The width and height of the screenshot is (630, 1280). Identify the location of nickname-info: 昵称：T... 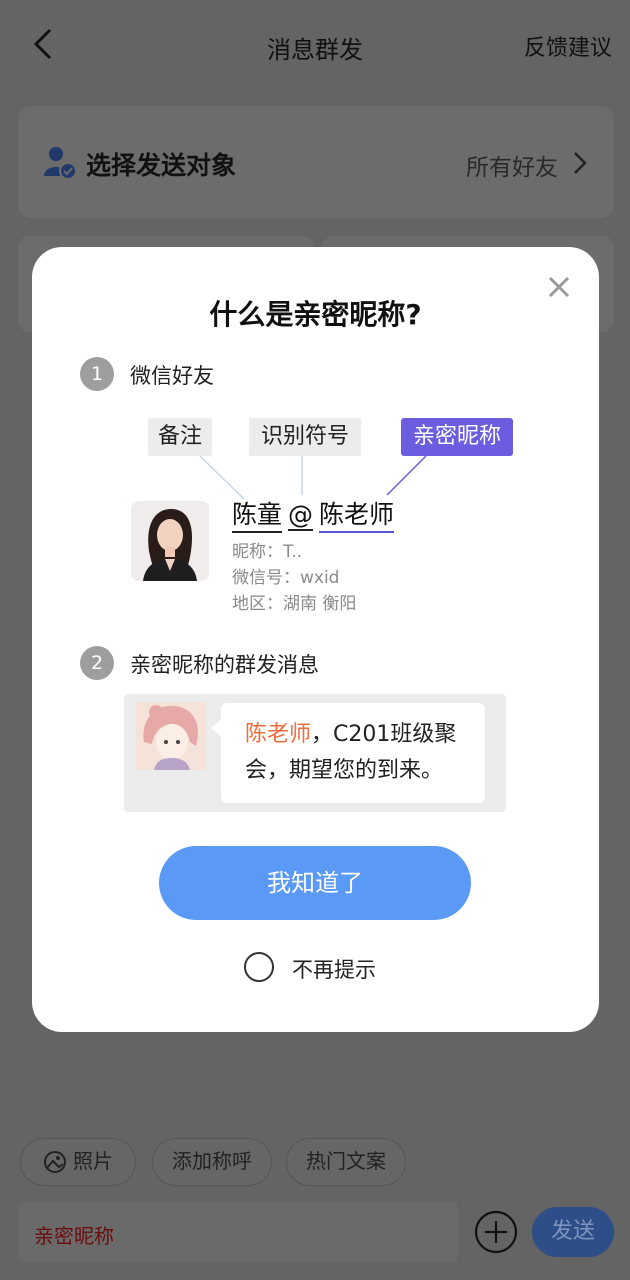
(267, 552).